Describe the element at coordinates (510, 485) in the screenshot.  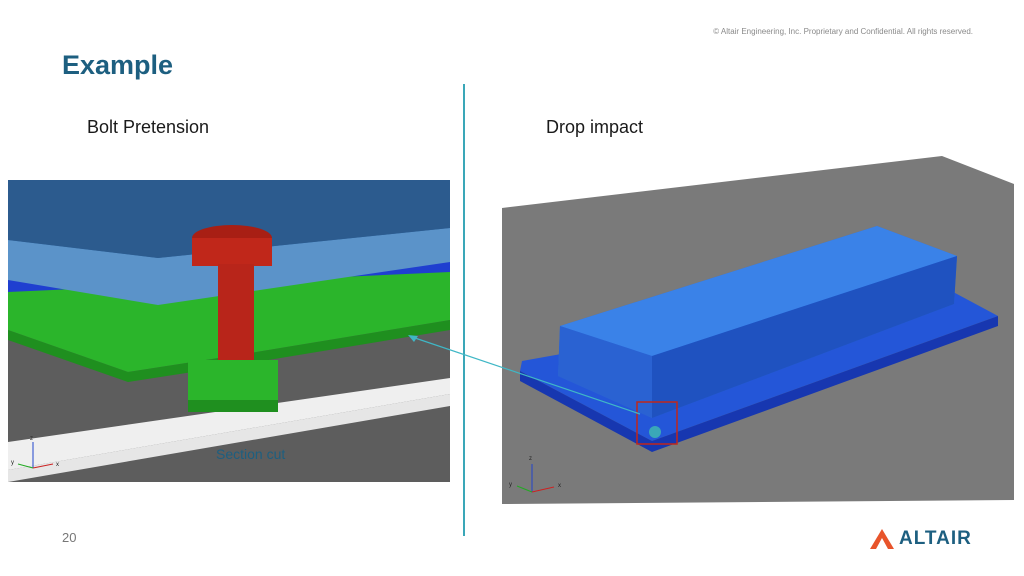
I see `right-axis-y-label: y` at that location.